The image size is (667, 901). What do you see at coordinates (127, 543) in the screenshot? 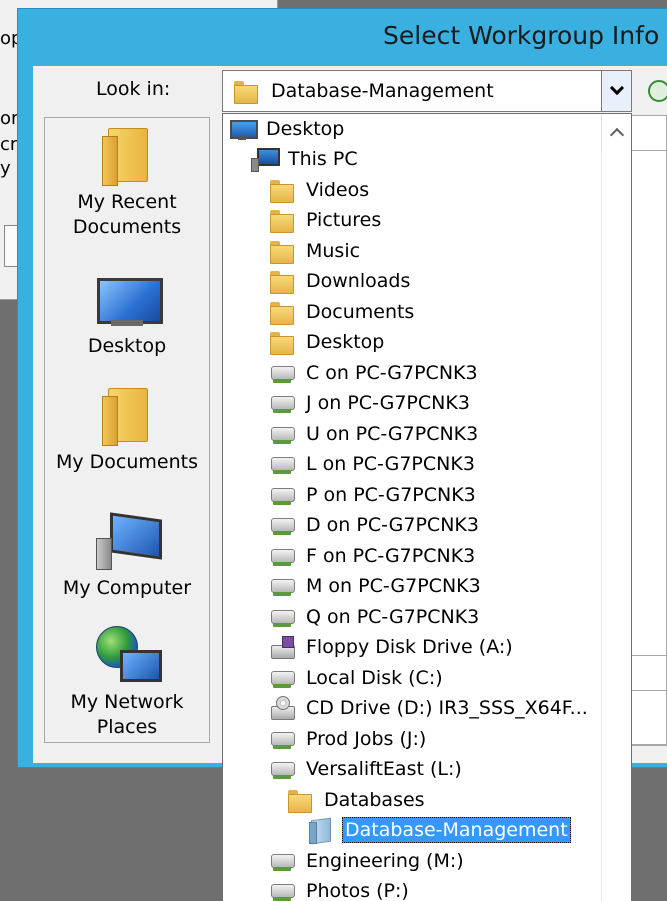
I see `computer-icon` at bounding box center [127, 543].